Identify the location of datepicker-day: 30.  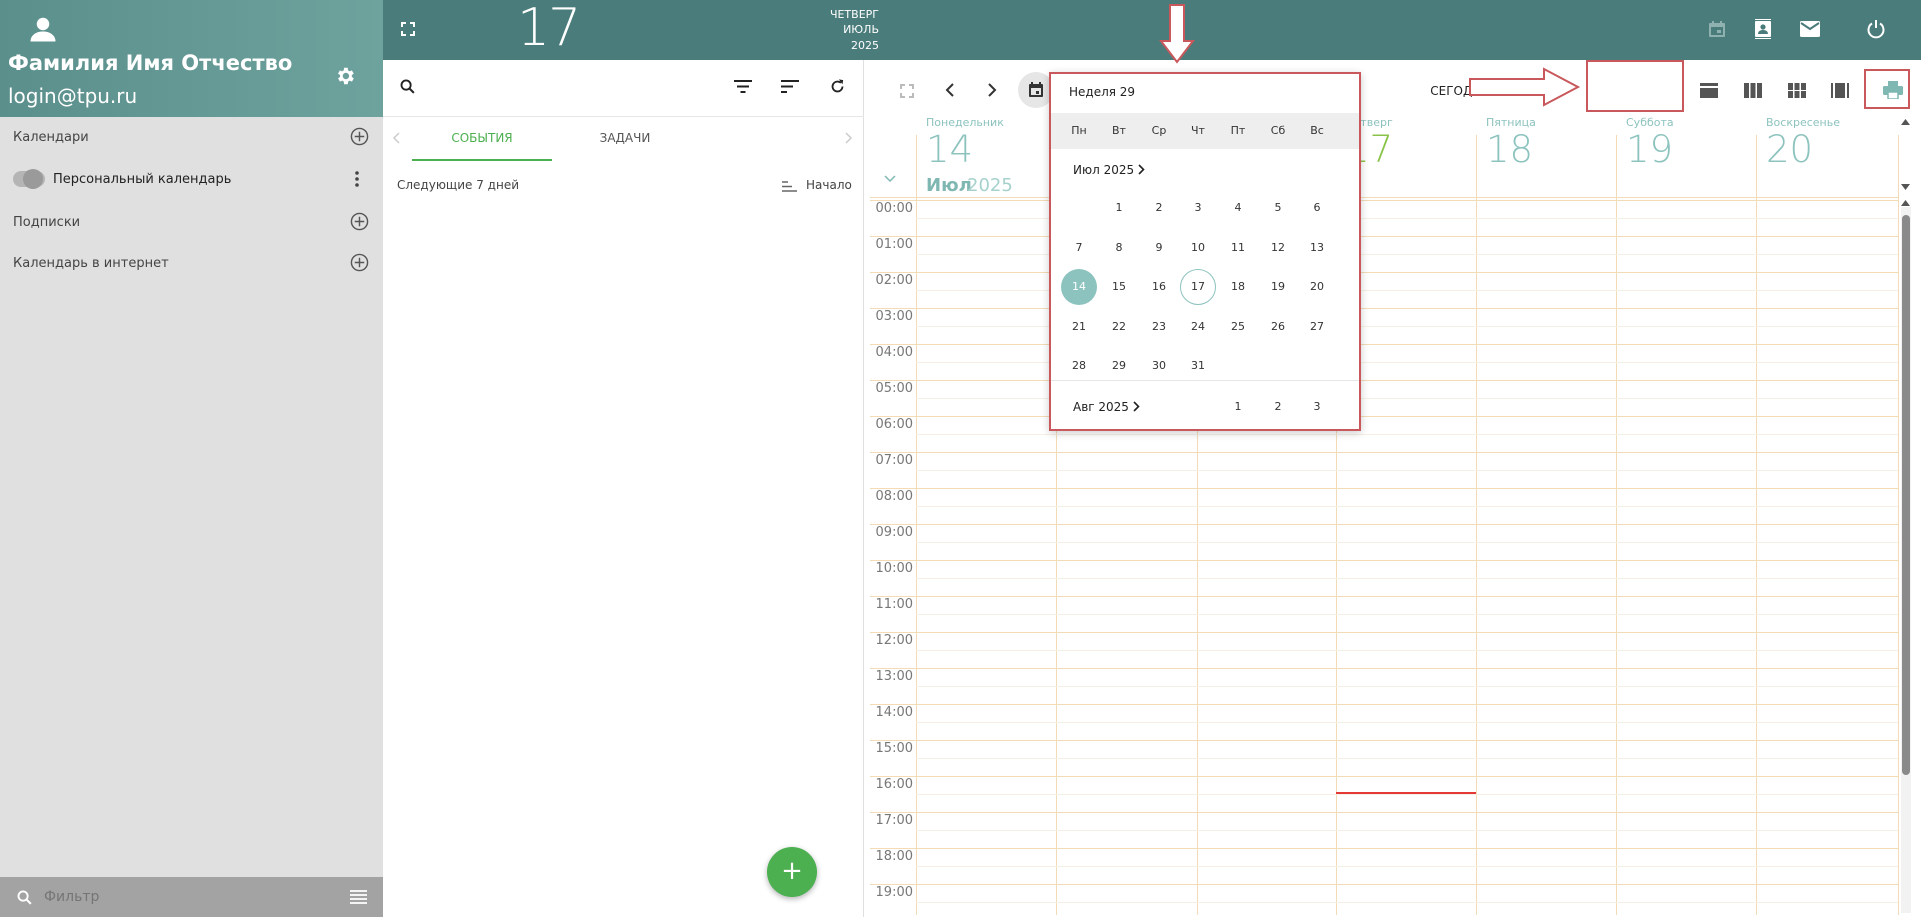
(1159, 366).